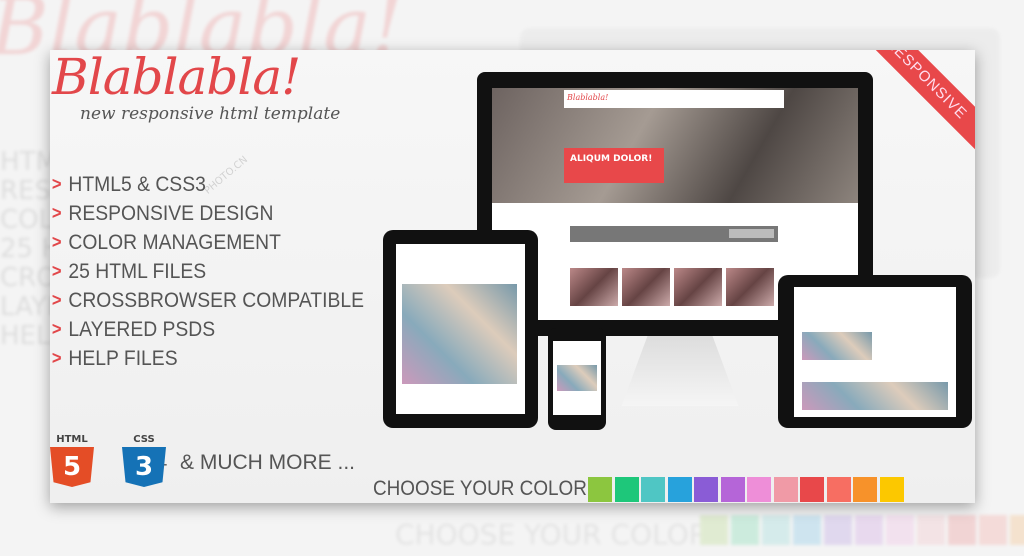  I want to click on html5-shield-icon: 5, so click(72, 467).